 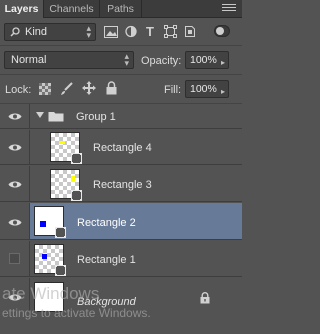 I want to click on panel-menu-icon, so click(x=229, y=9).